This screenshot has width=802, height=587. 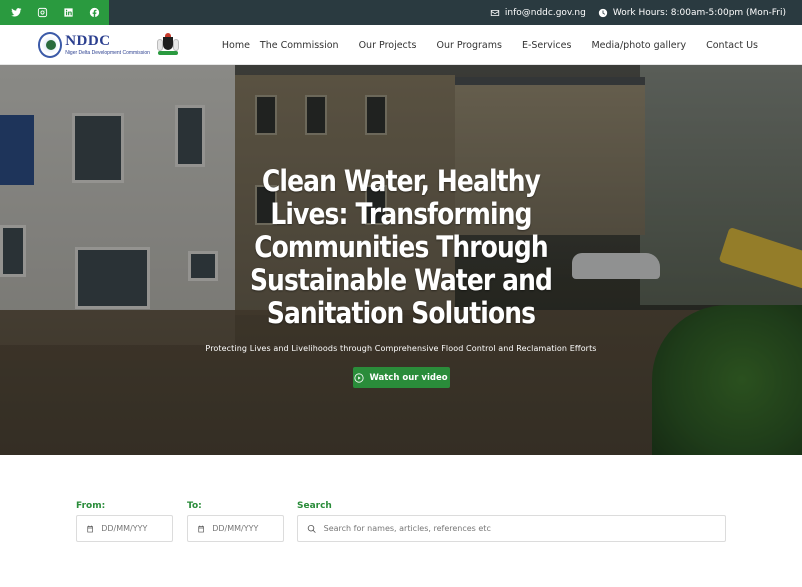 I want to click on search-input, so click(x=524, y=528).